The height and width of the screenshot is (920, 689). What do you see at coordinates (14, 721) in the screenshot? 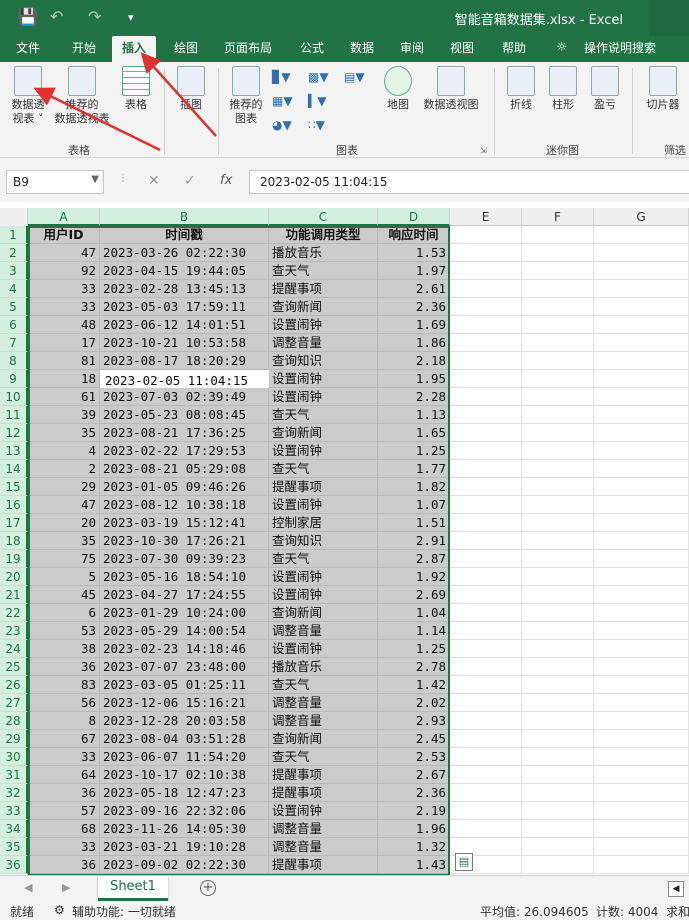
I see `row-header: 28` at bounding box center [14, 721].